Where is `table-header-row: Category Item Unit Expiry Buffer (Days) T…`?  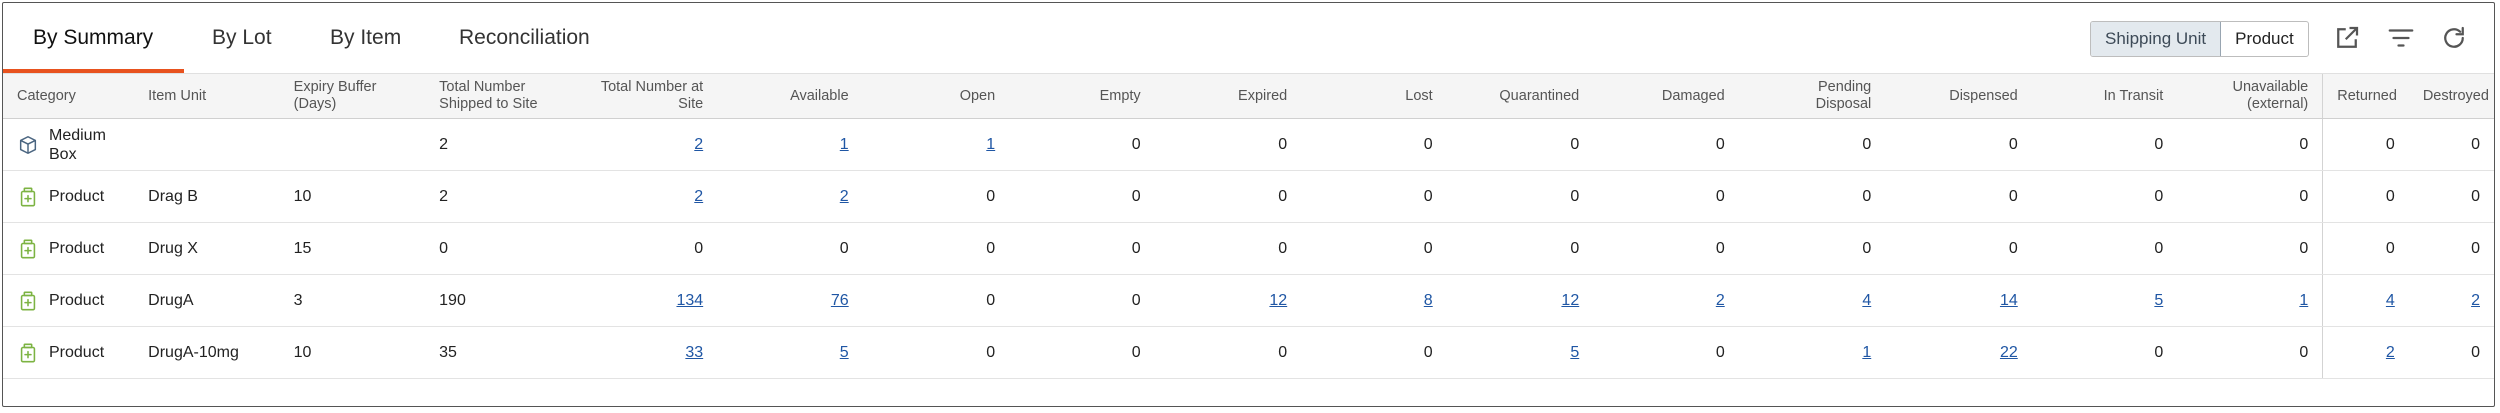 table-header-row: Category Item Unit Expiry Buffer (Days) T… is located at coordinates (1248, 96).